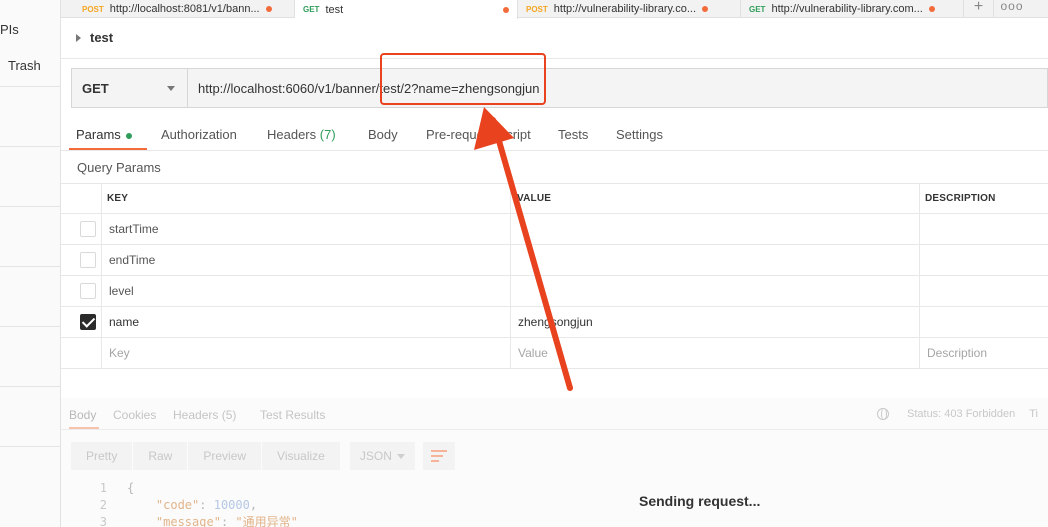 Image resolution: width=1048 pixels, height=527 pixels. I want to click on plus-icon: +, so click(979, 9).